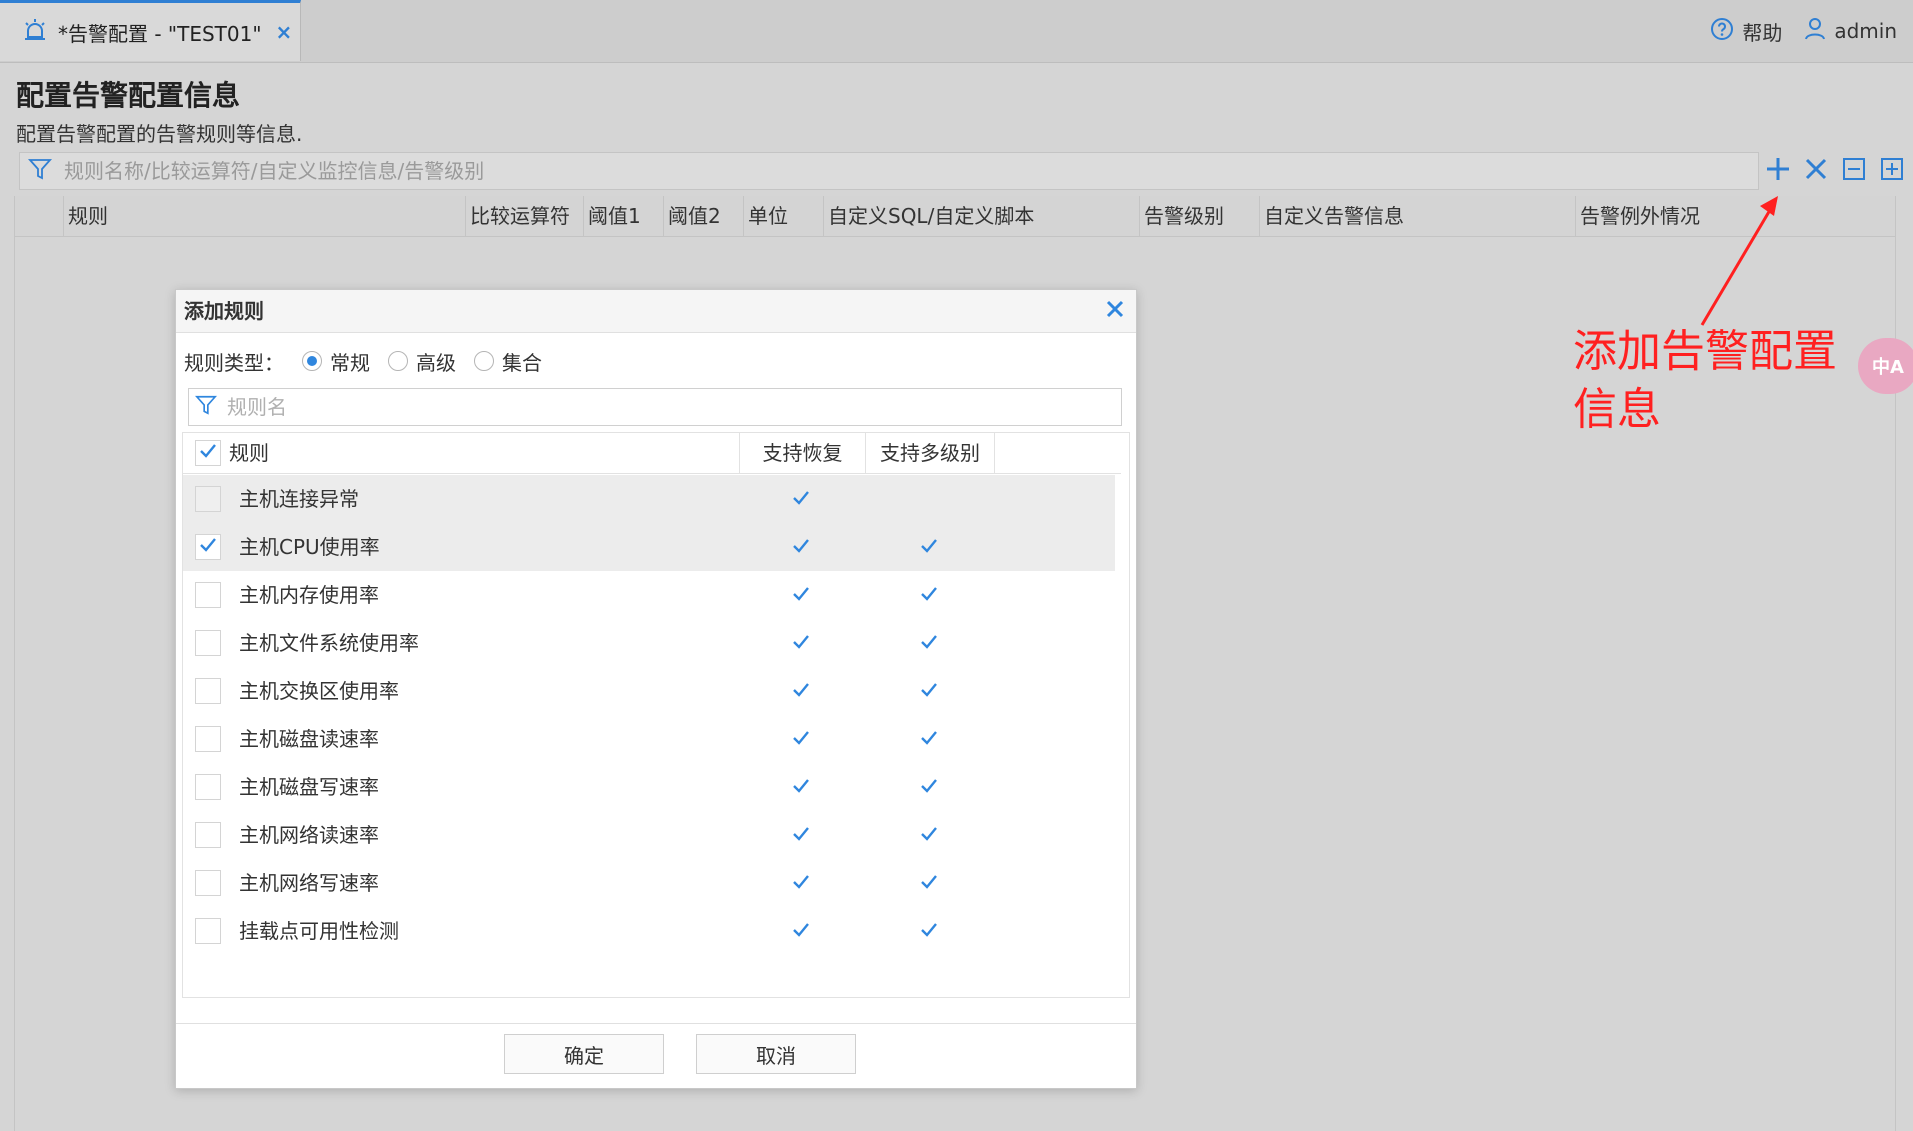  I want to click on filter-icon, so click(40, 171).